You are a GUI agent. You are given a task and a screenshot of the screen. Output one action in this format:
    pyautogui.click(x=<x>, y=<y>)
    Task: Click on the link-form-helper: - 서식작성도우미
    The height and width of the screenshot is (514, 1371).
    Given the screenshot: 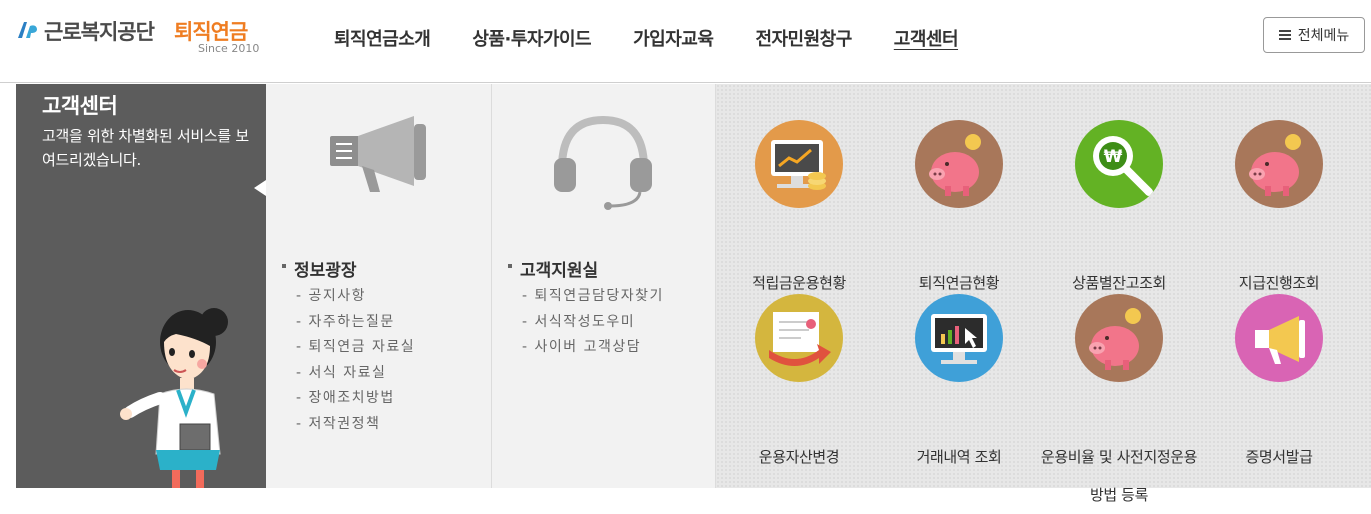 What is the action you would take?
    pyautogui.click(x=593, y=323)
    